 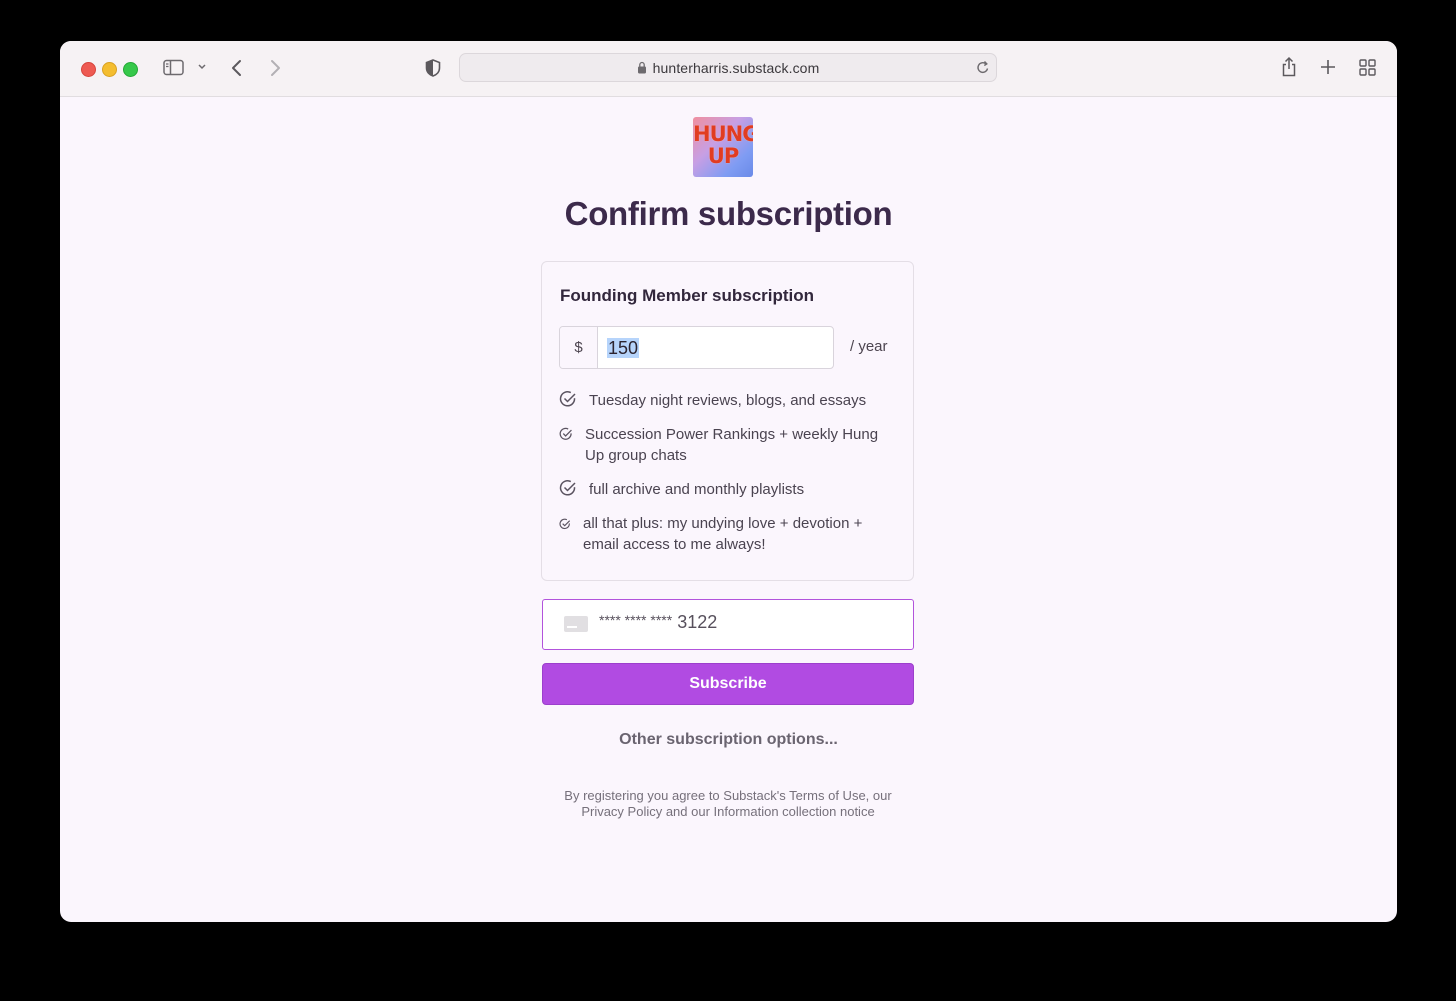 I want to click on forward-icon, so click(x=275, y=68).